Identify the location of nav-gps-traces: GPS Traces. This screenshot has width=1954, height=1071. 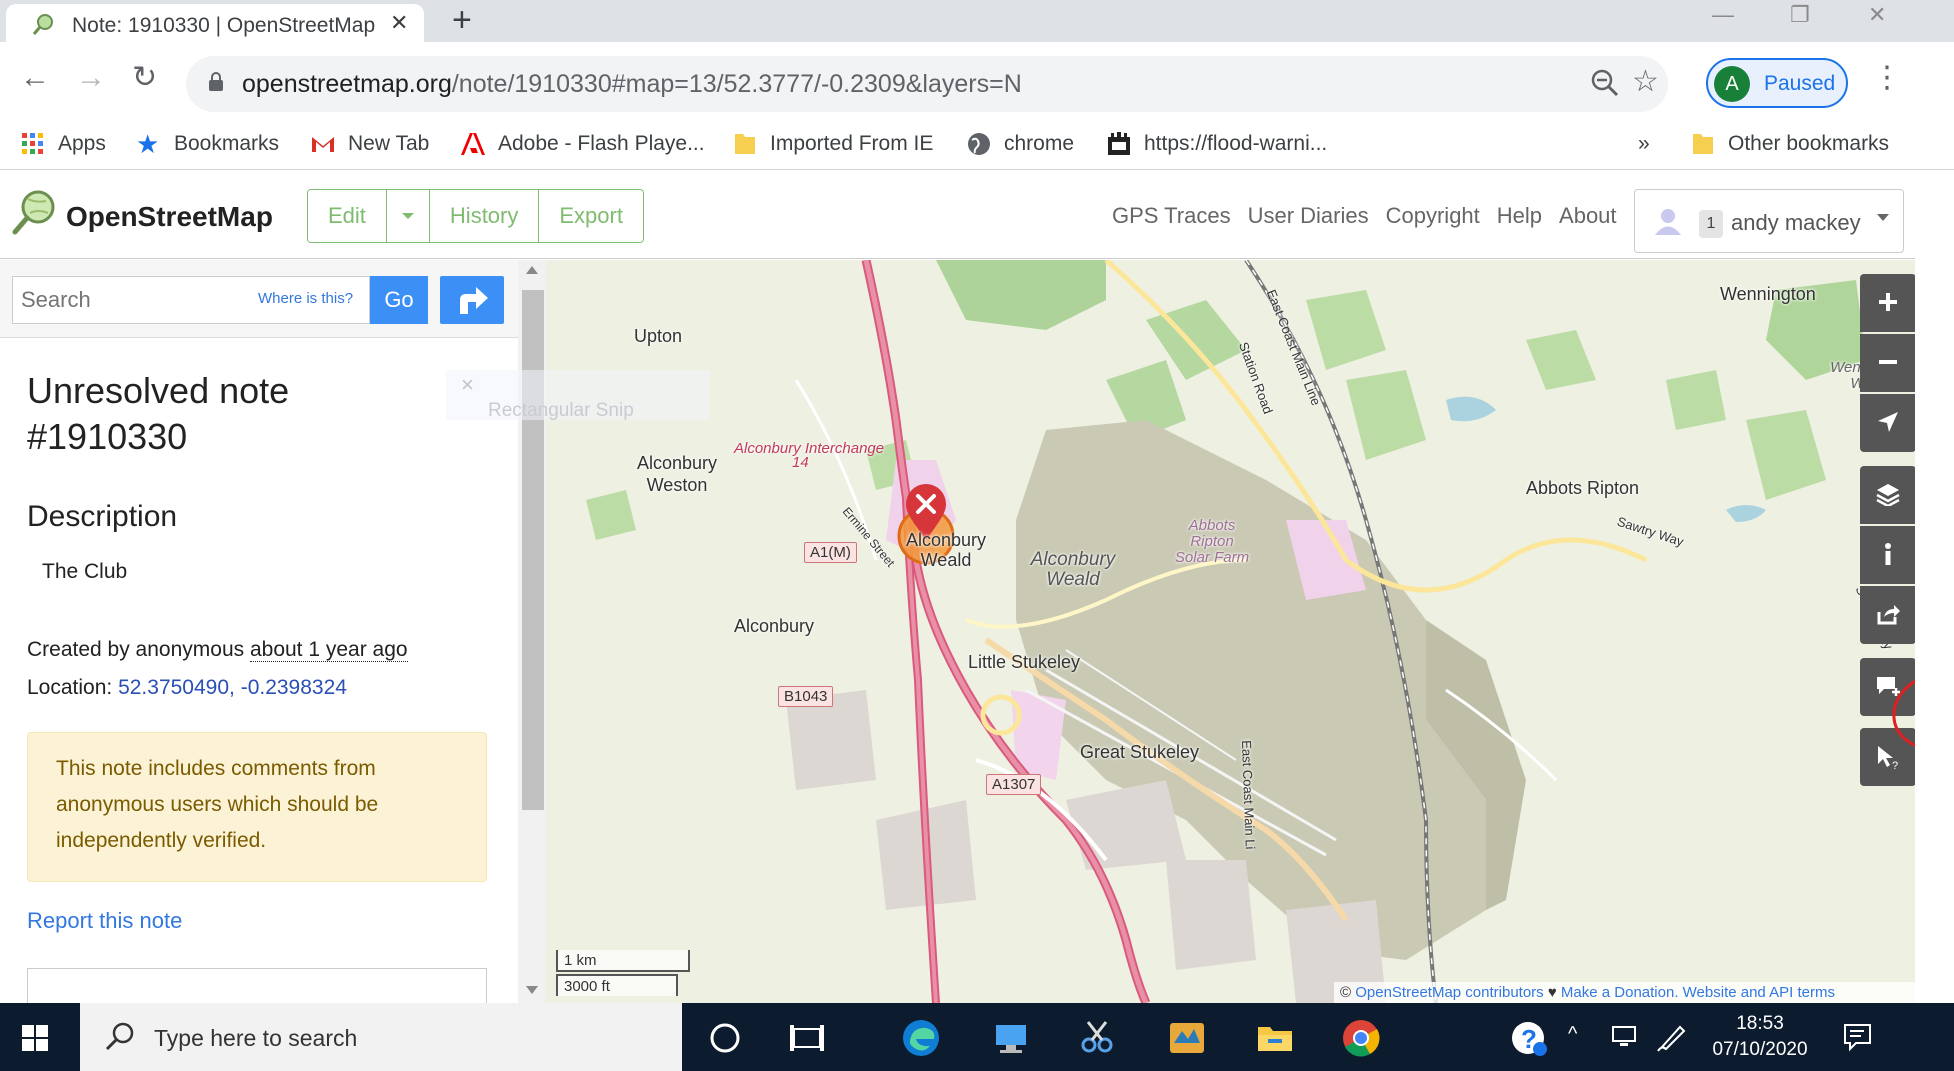
(1171, 216).